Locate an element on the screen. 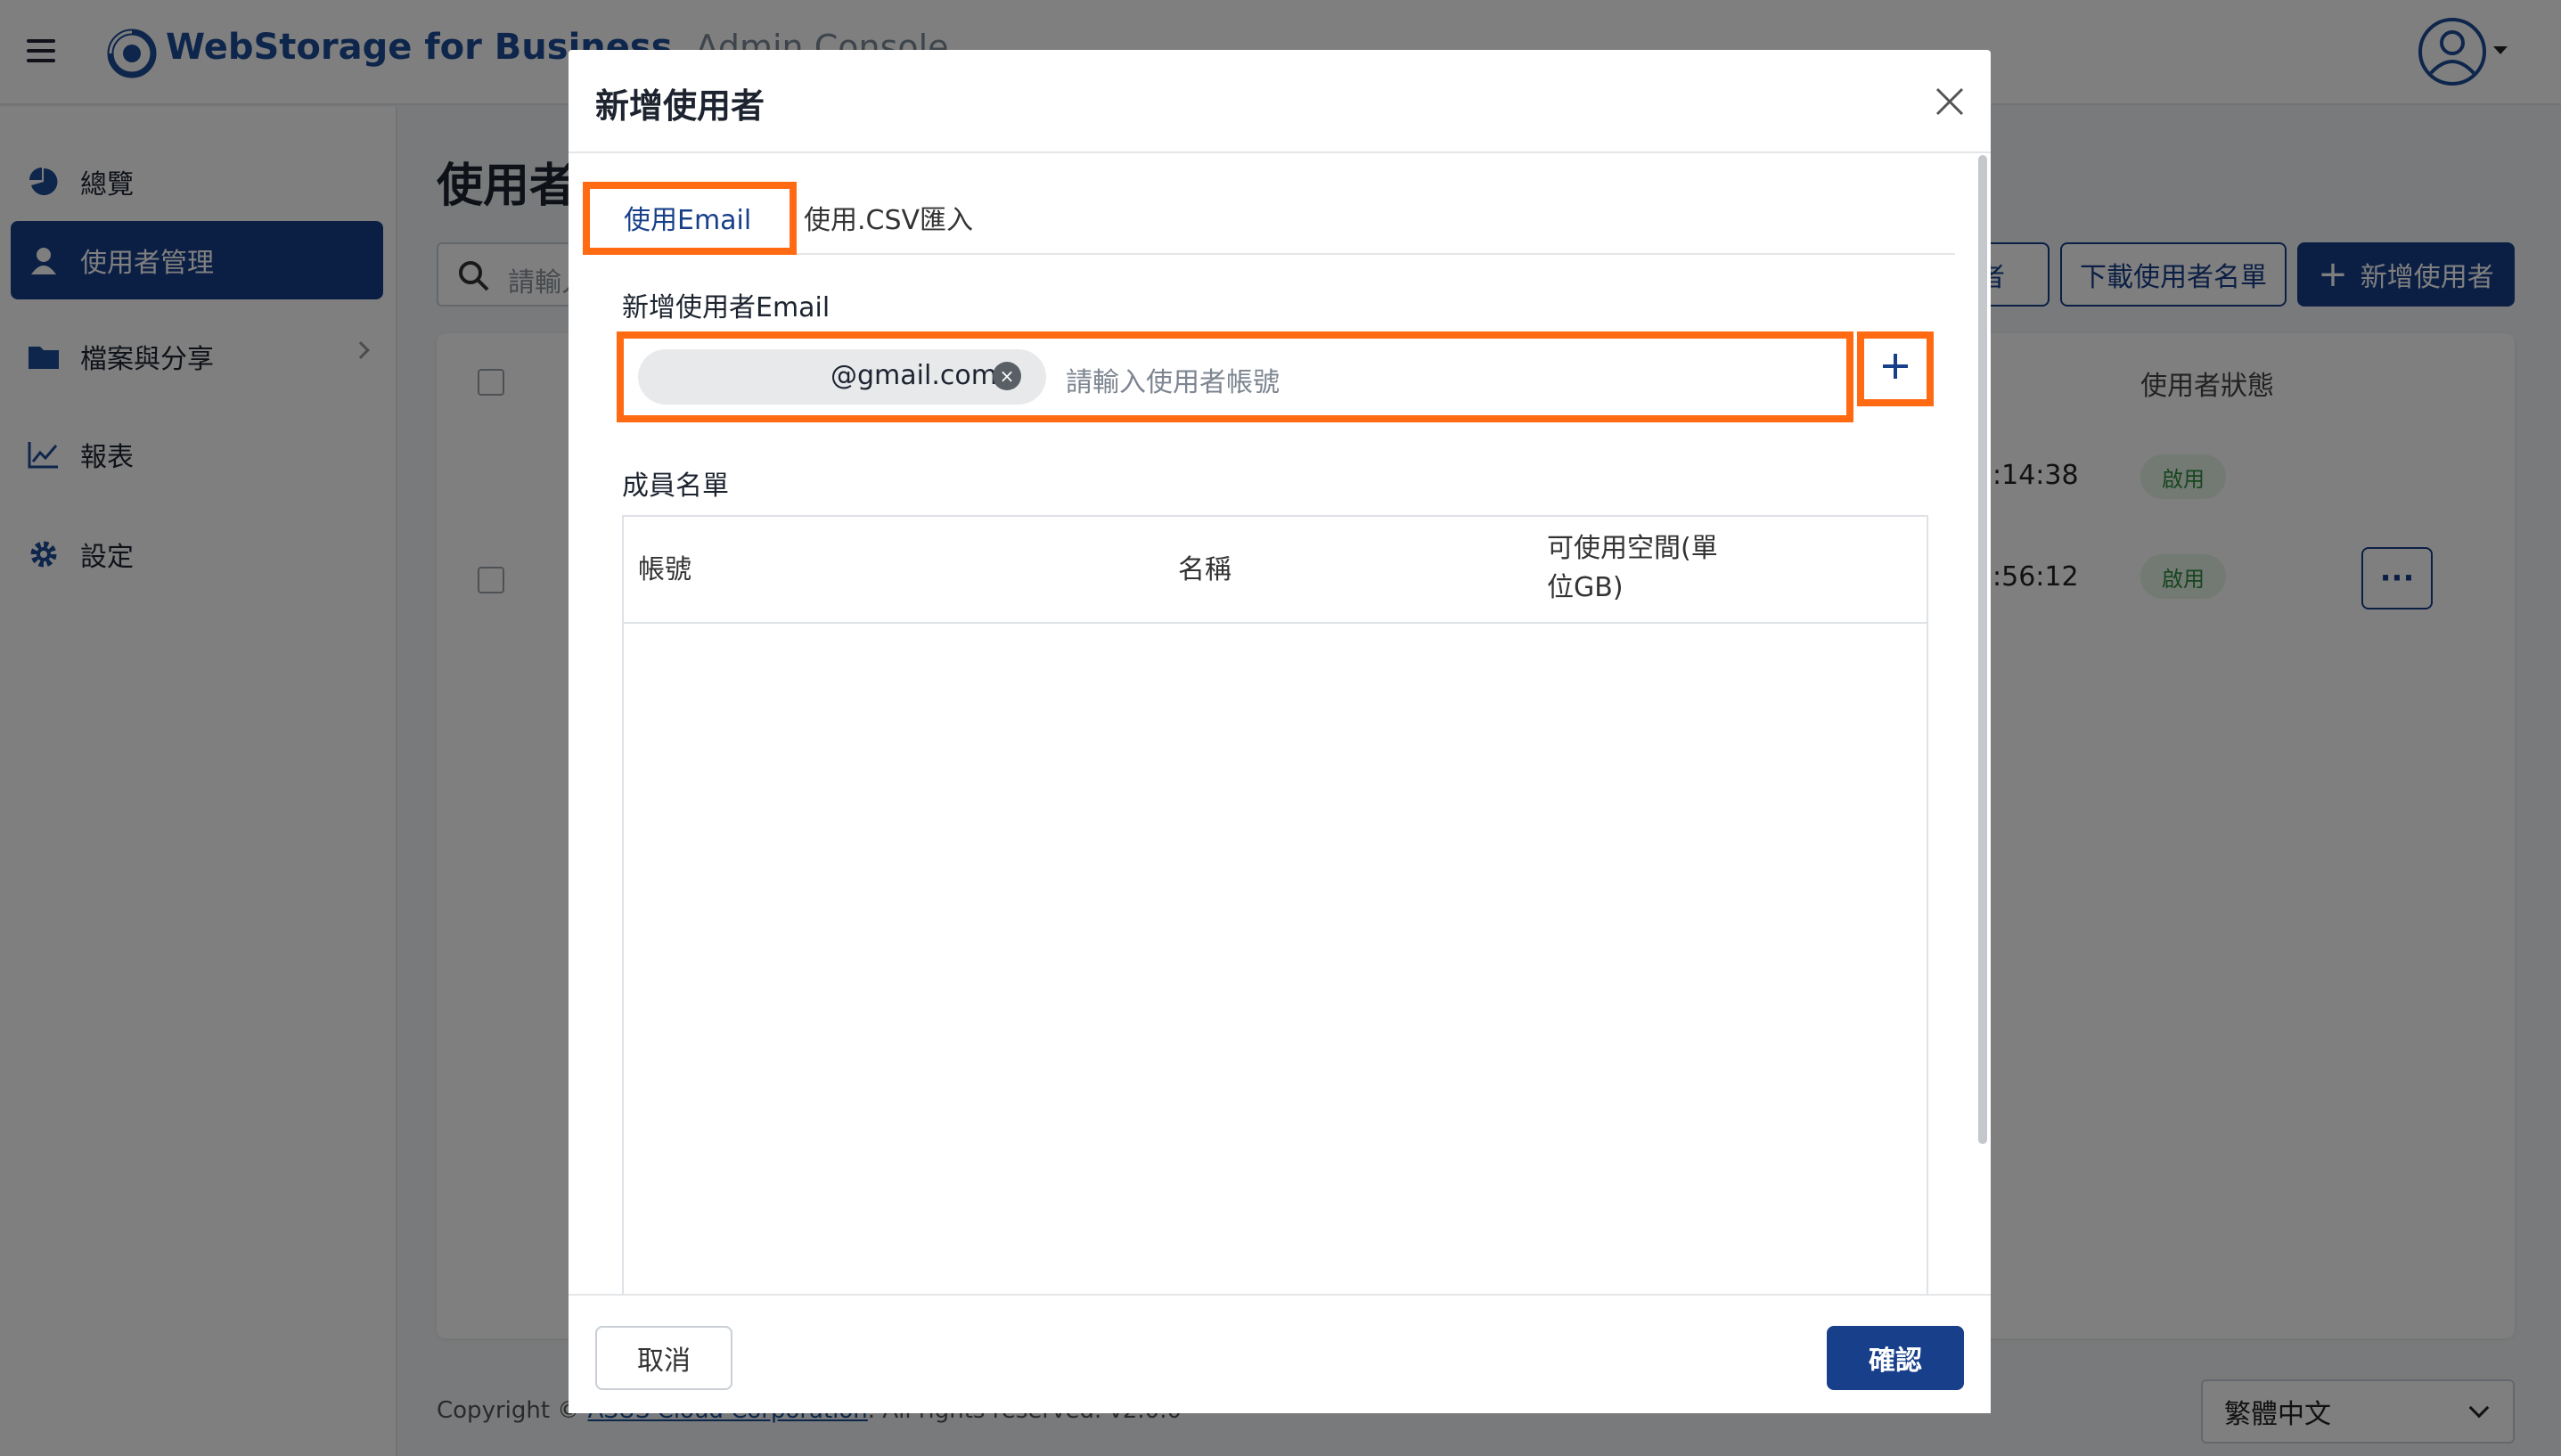 This screenshot has width=2561, height=1456. column-quota: 可使用空間(單位GB) is located at coordinates (1632, 568).